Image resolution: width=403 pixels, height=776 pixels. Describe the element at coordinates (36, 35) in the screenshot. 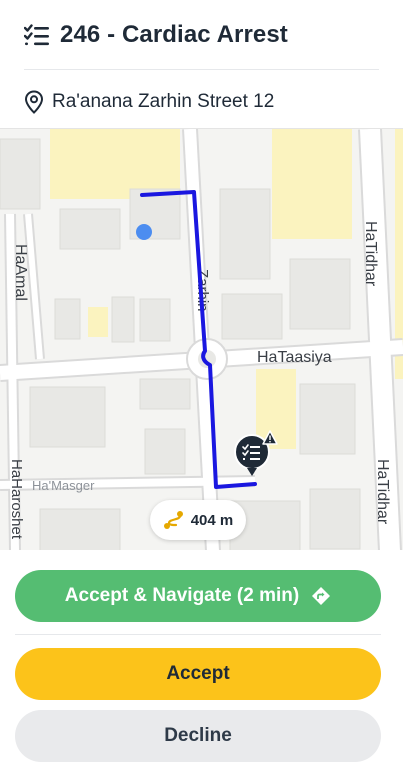

I see `checklist-icon` at that location.